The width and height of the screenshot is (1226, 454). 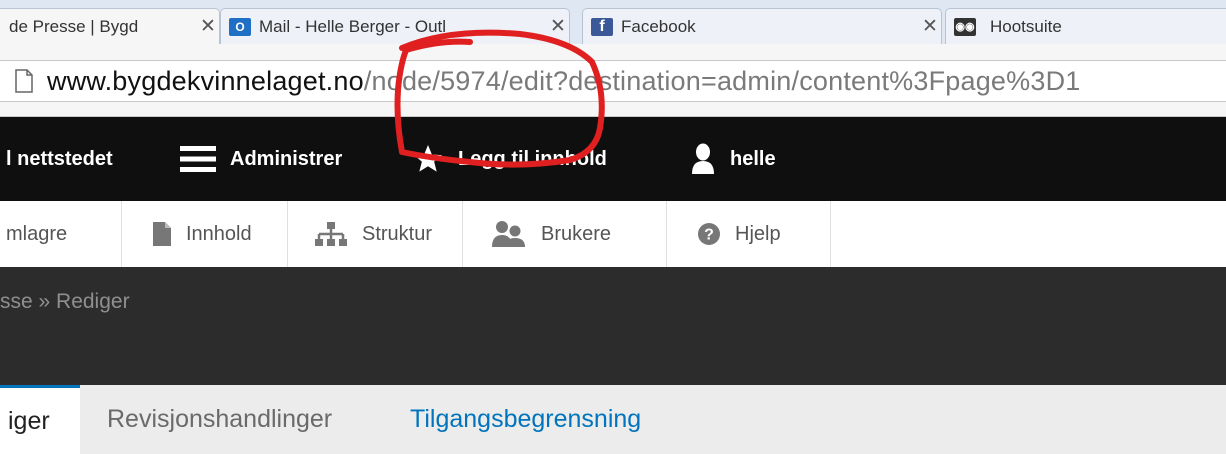 What do you see at coordinates (1085, 26) in the screenshot?
I see `browser-tab-hootsuite: ◉◉ Hootsuite` at bounding box center [1085, 26].